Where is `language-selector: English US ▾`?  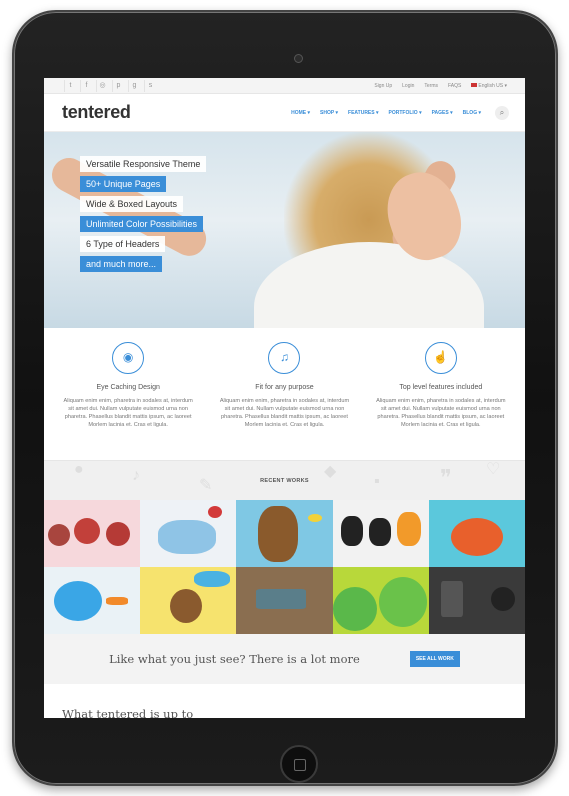 language-selector: English US ▾ is located at coordinates (489, 86).